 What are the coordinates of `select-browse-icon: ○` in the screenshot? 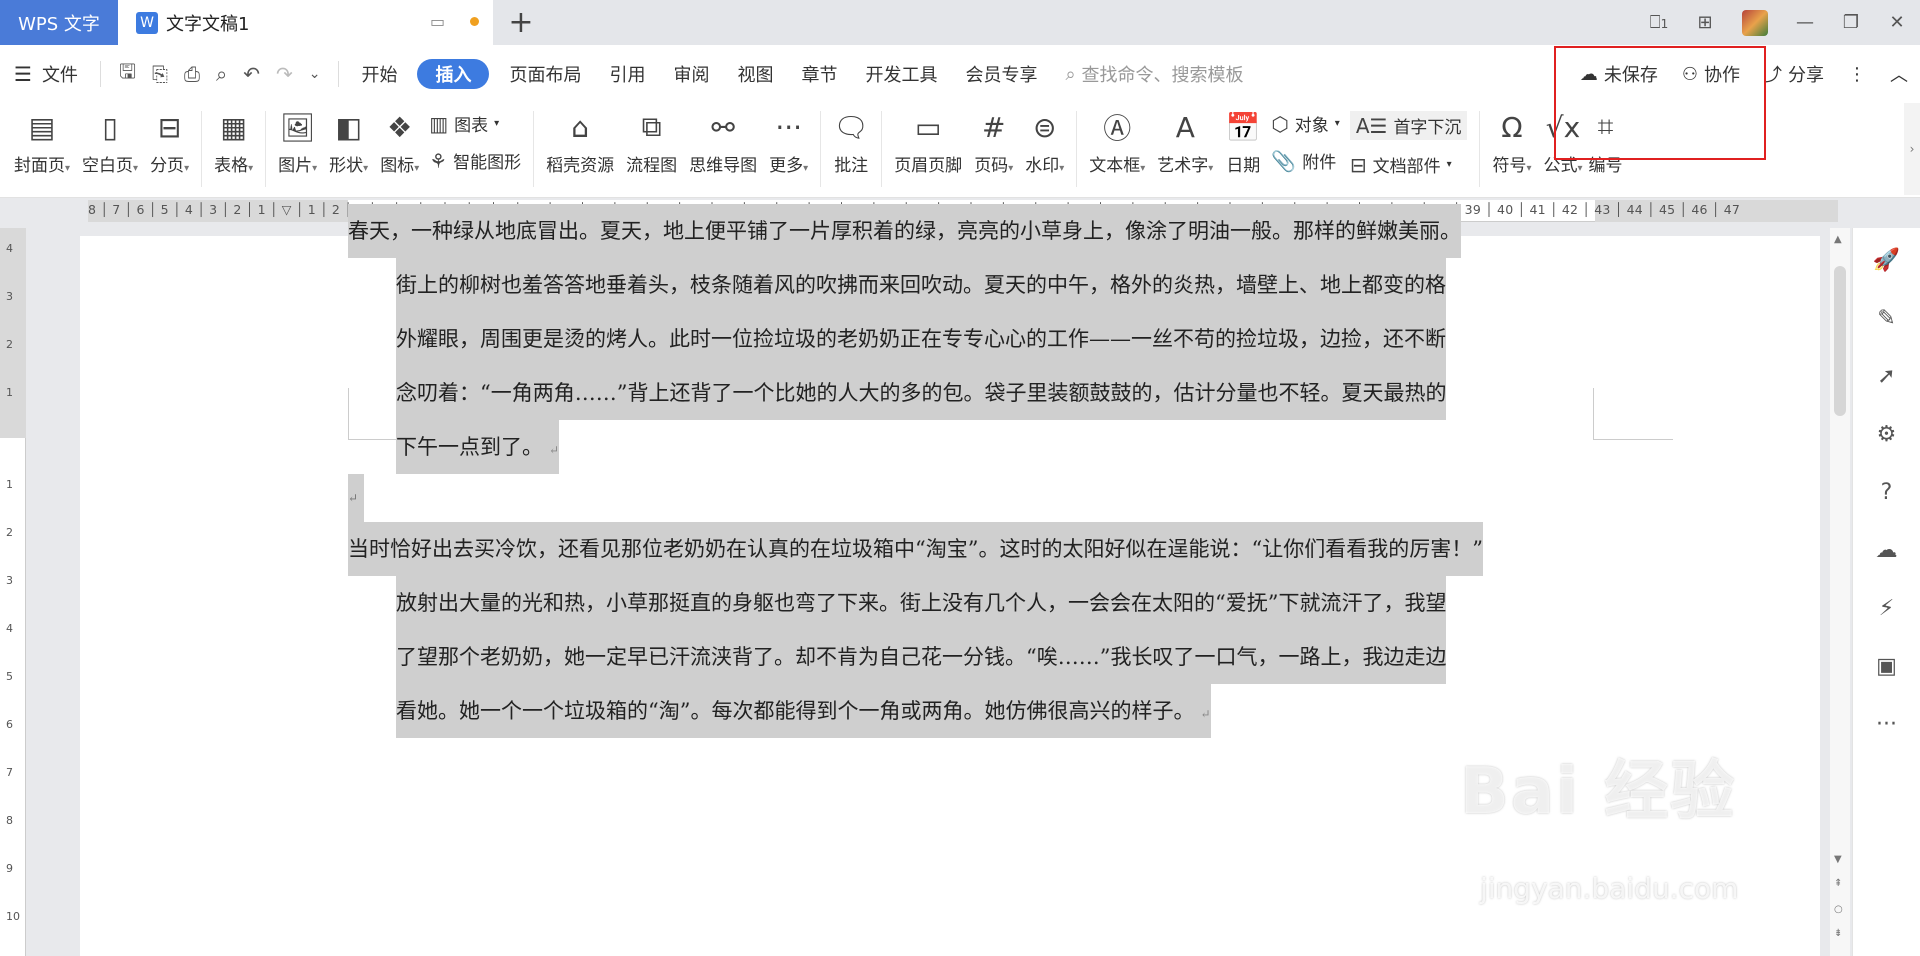 It's located at (1838, 909).